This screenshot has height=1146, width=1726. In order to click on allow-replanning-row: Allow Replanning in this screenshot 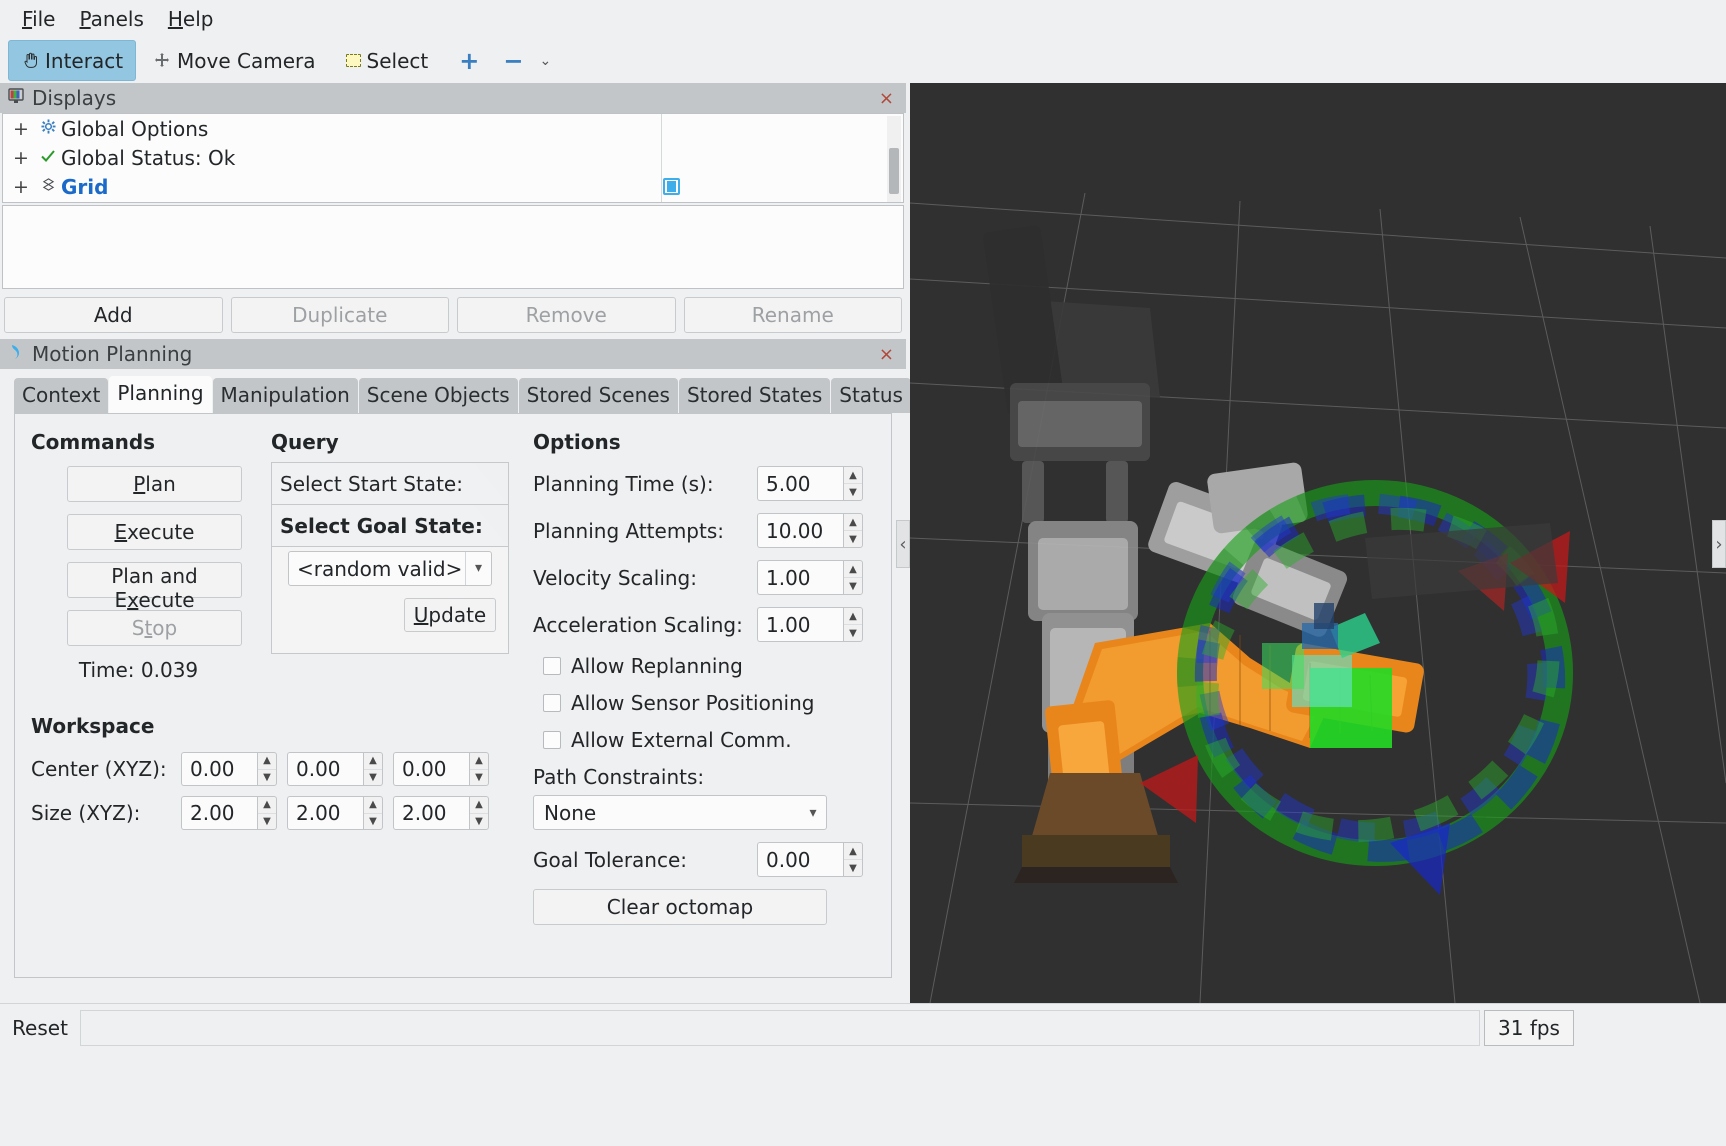, I will do `click(698, 666)`.